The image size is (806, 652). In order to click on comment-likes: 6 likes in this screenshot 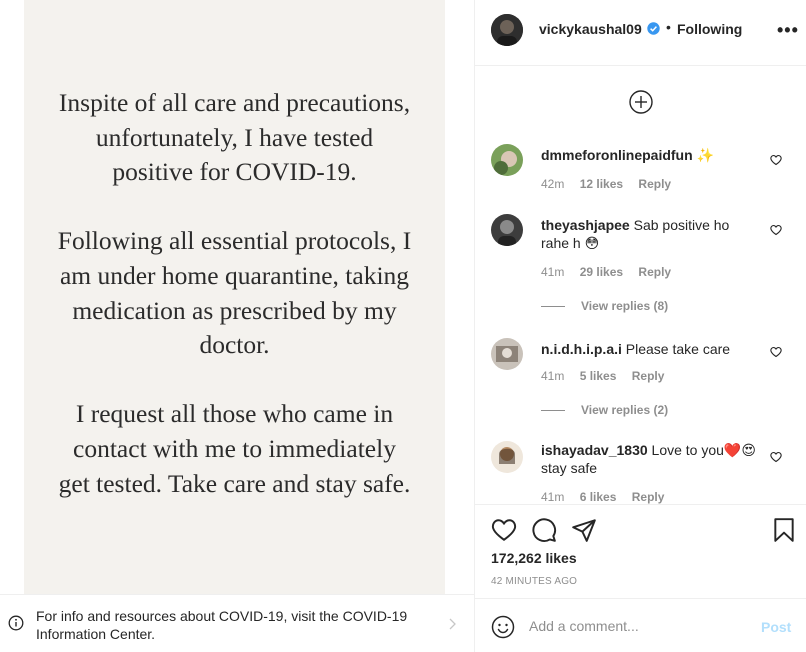, I will do `click(598, 497)`.